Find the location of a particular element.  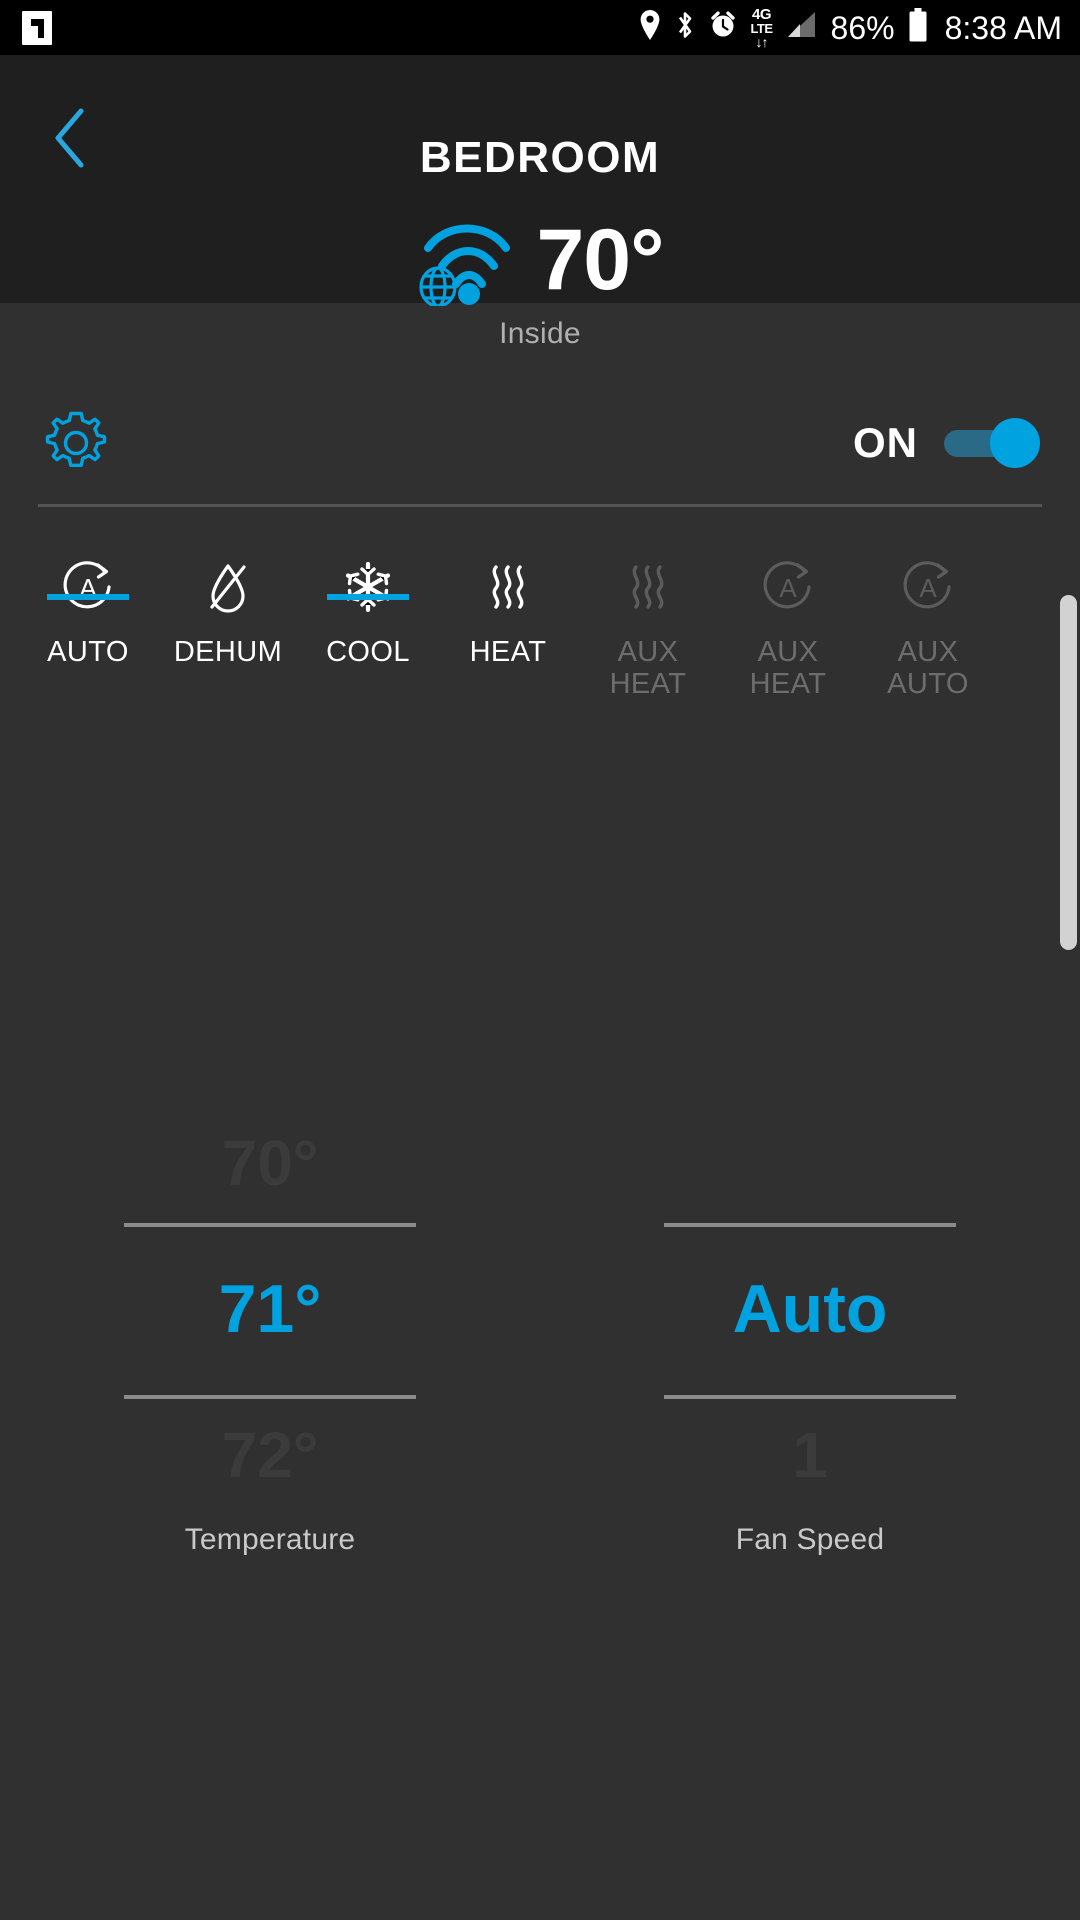

picker-caption: Fan Speed is located at coordinates (810, 1539).